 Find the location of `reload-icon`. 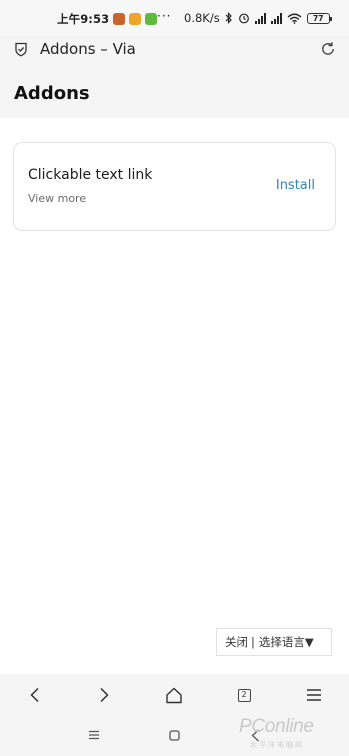

reload-icon is located at coordinates (328, 49).